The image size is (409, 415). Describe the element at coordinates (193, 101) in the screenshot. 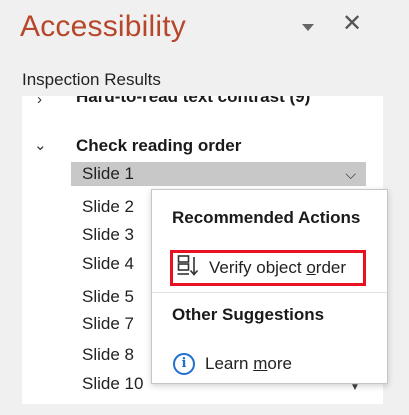

I see `tree-item-label: Hard-to-read text contrast (9)` at that location.